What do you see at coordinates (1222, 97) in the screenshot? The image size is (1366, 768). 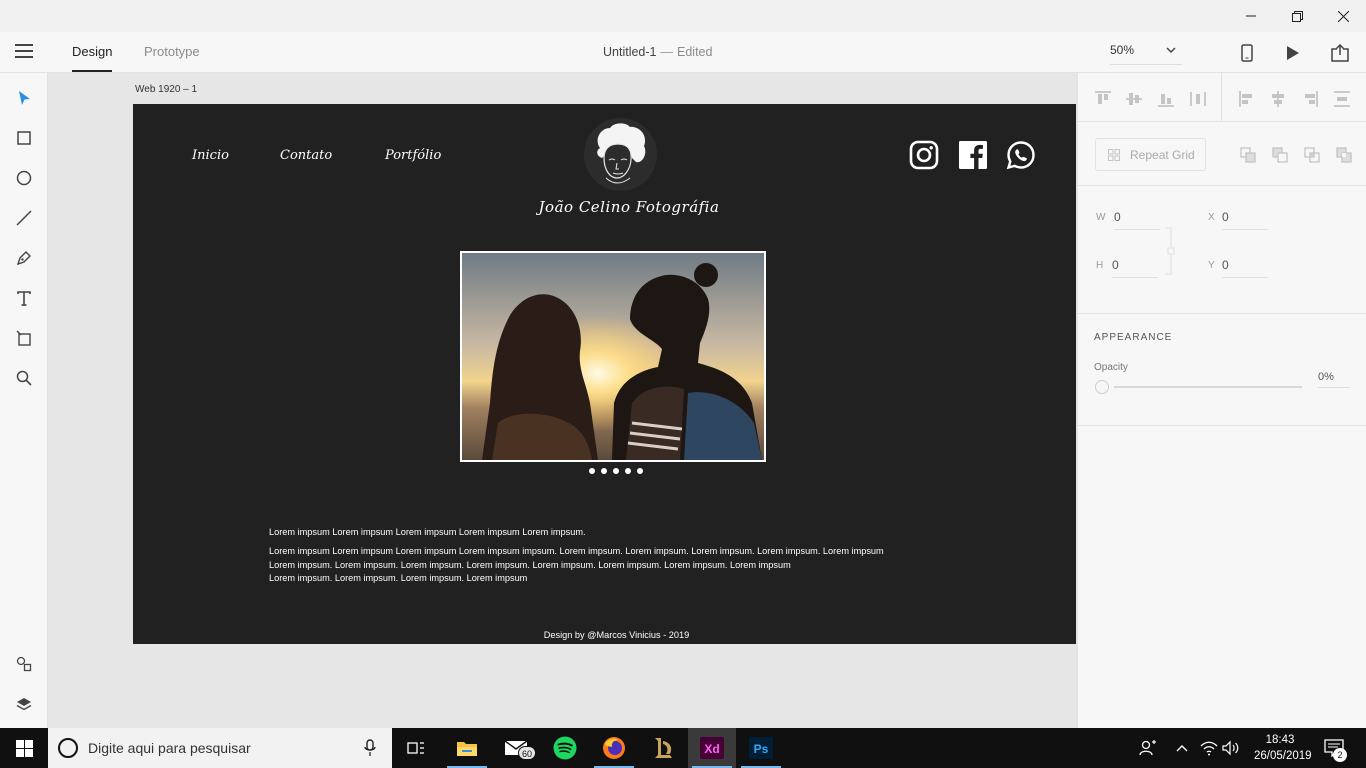 I see `alignment-section` at bounding box center [1222, 97].